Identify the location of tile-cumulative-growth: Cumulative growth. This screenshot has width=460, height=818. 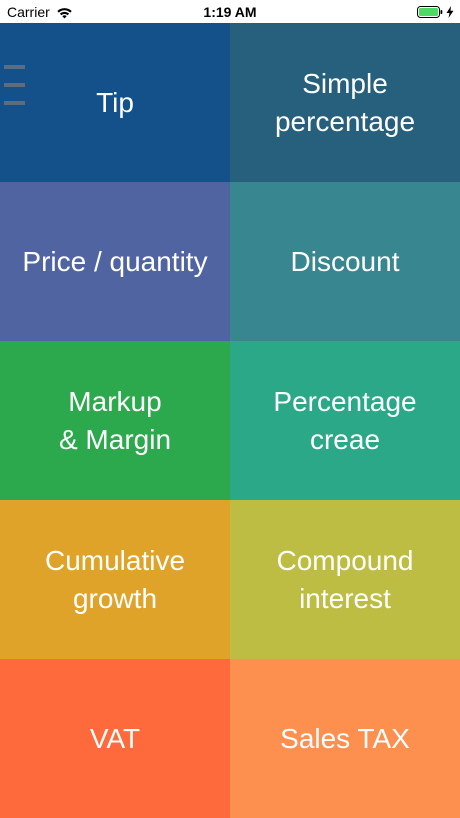
(115, 579).